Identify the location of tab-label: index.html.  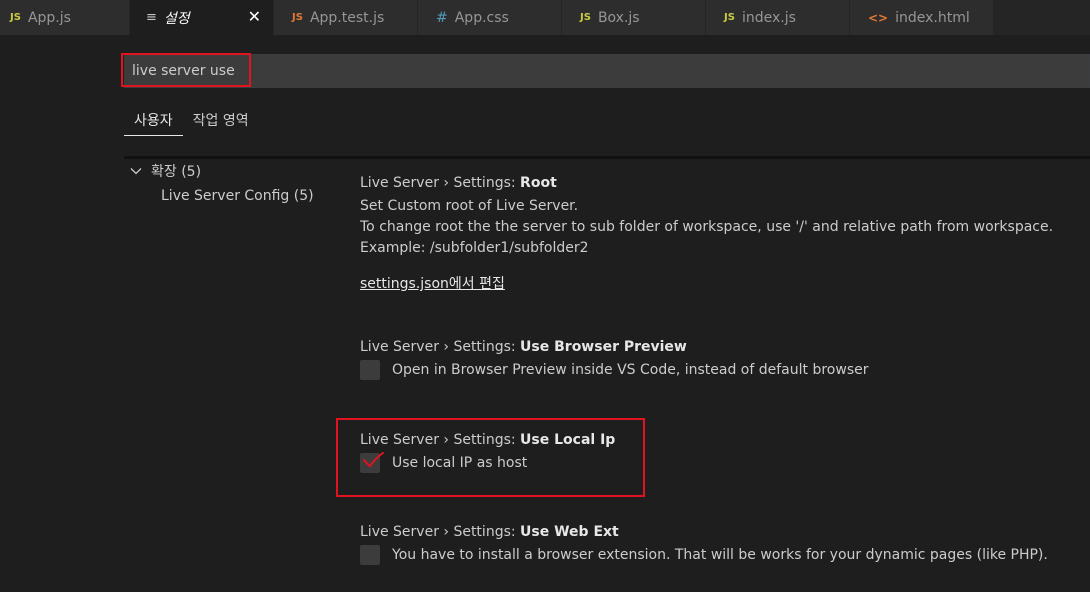
(932, 17).